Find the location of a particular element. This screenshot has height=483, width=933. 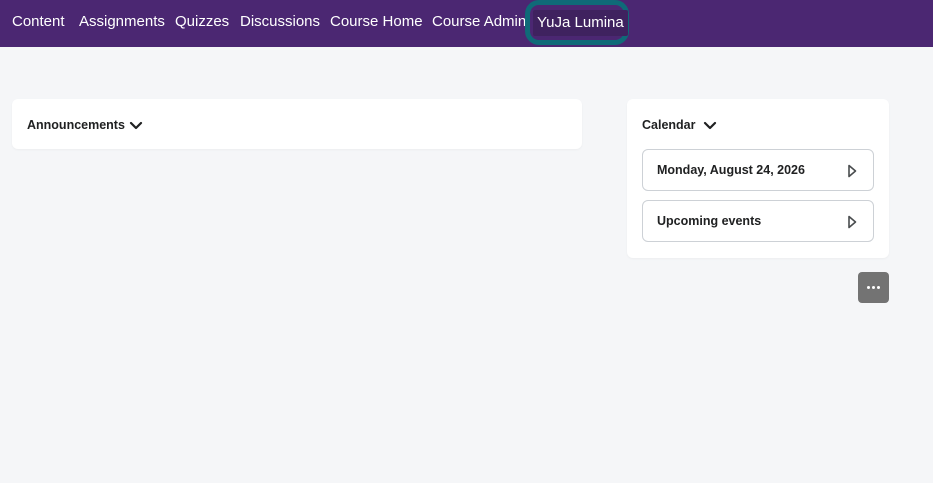

announcements-title: Announcements is located at coordinates (76, 125).